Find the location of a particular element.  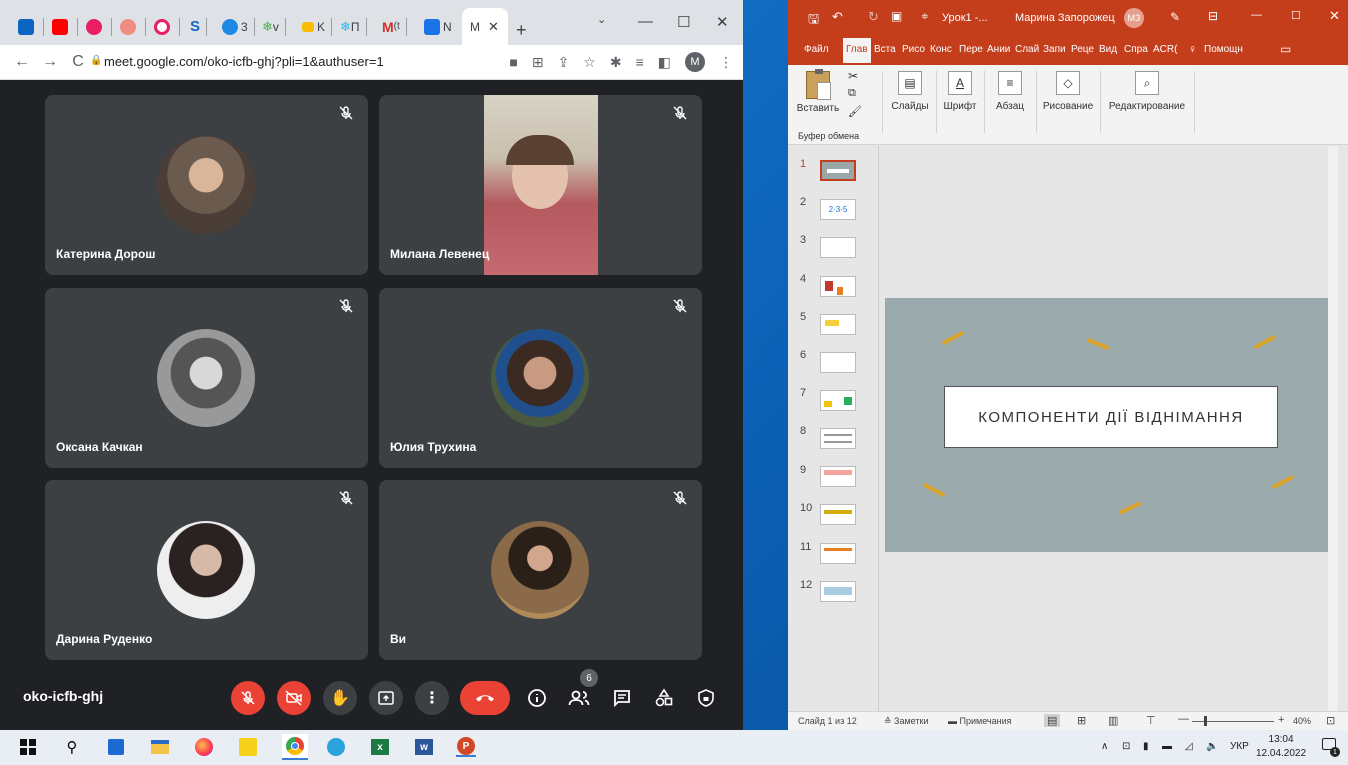

drawing-button: ◇ Рисование is located at coordinates (1068, 91).